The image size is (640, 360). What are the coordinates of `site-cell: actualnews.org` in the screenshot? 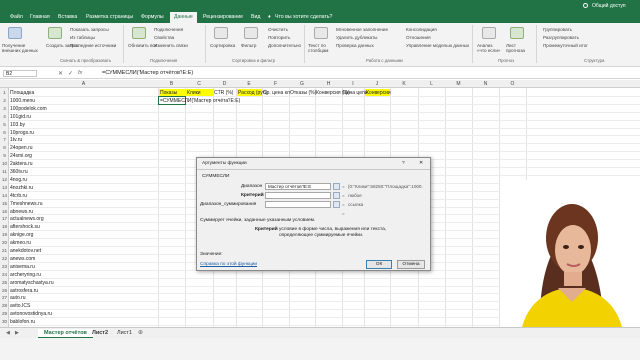 It's located at (27, 219).